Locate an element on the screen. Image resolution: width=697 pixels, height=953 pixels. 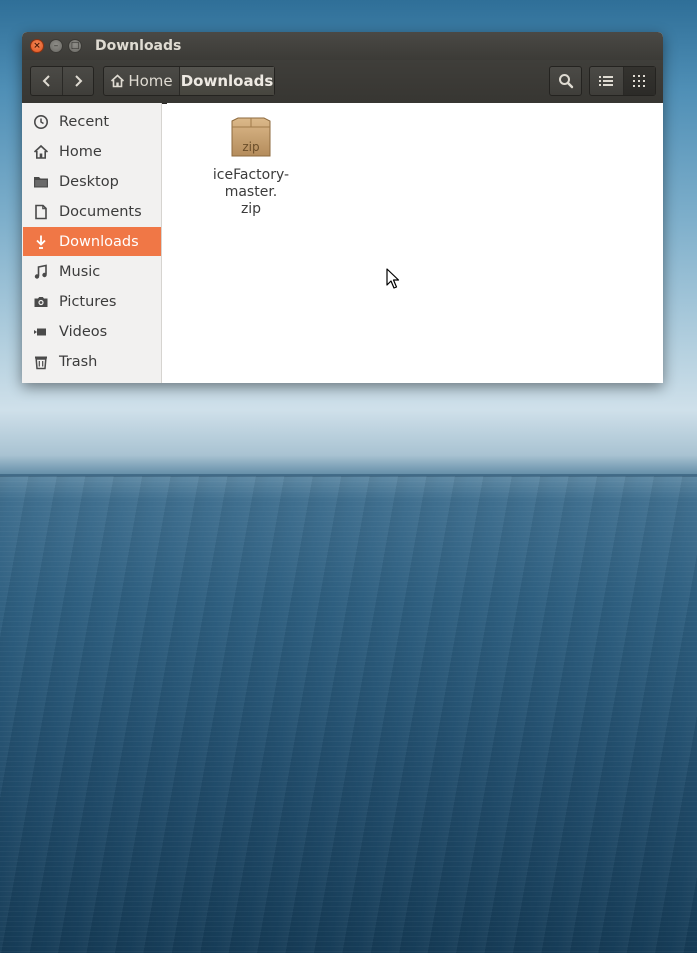
file-name-line2: zip is located at coordinates (251, 209).